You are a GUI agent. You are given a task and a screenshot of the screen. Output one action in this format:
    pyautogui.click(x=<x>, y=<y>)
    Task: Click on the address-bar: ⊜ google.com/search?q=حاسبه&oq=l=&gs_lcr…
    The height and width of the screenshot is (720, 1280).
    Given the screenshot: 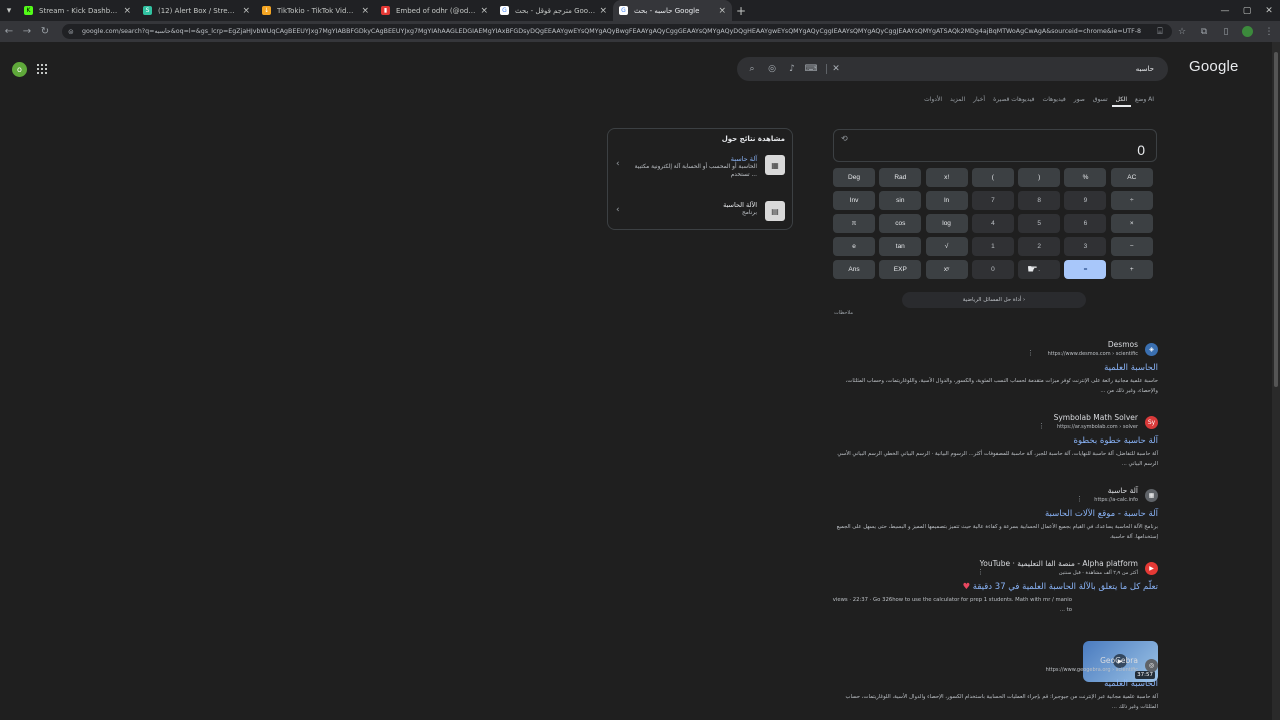 What is the action you would take?
    pyautogui.click(x=617, y=31)
    